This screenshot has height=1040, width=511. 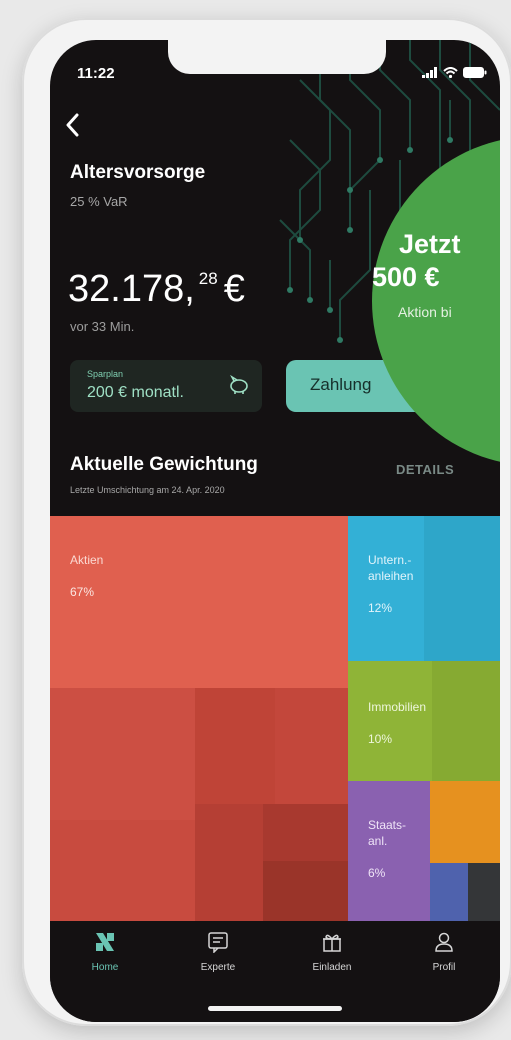 What do you see at coordinates (462, 588) in the screenshot?
I see `tile-unternehmensanleihen-segment` at bounding box center [462, 588].